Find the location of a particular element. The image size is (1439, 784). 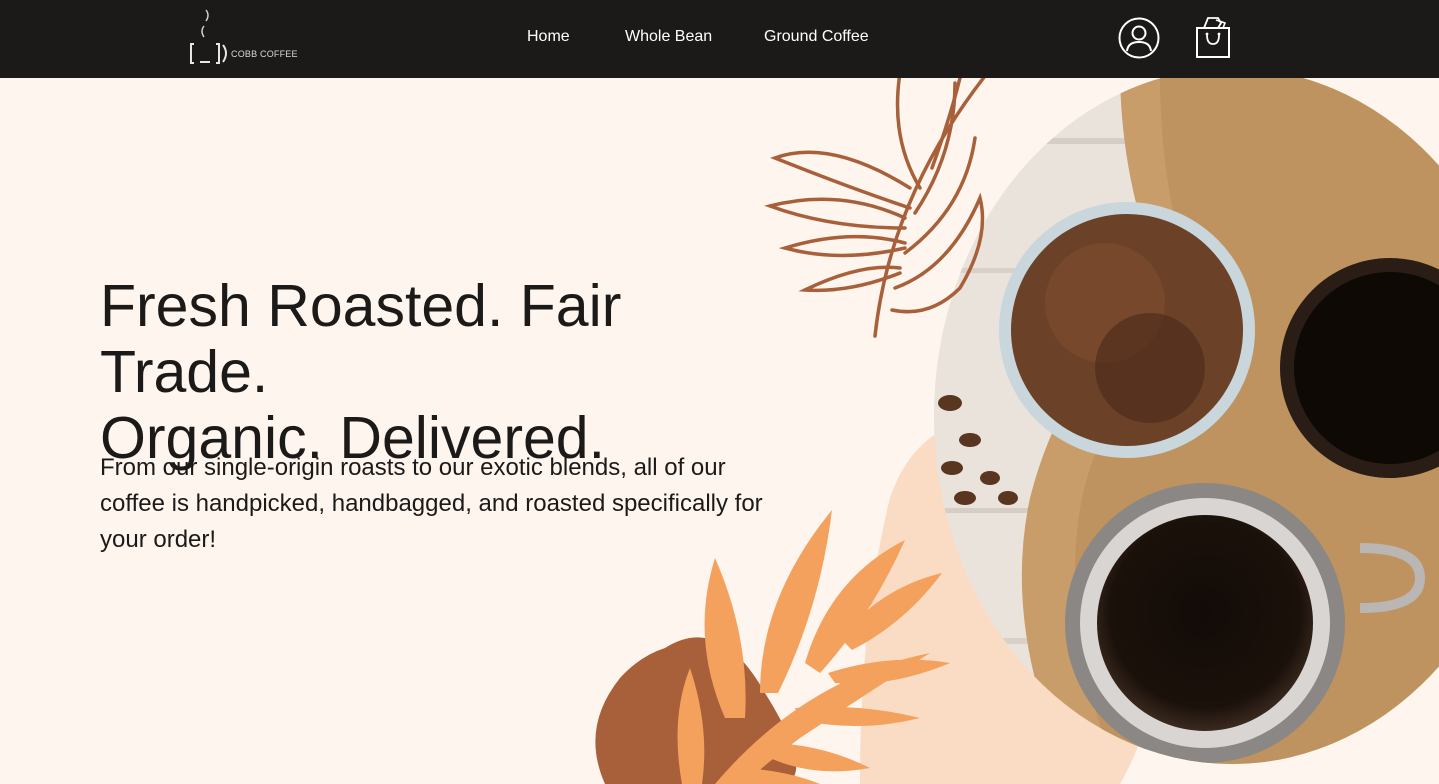

account-button is located at coordinates (1139, 38).